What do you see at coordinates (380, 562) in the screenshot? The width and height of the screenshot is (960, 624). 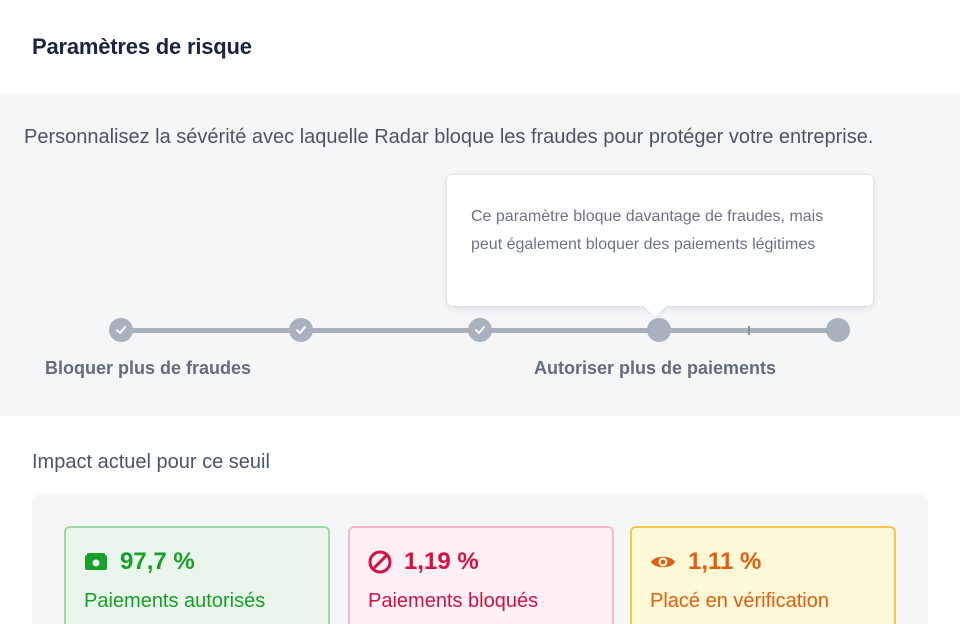 I see `blocked-icon` at bounding box center [380, 562].